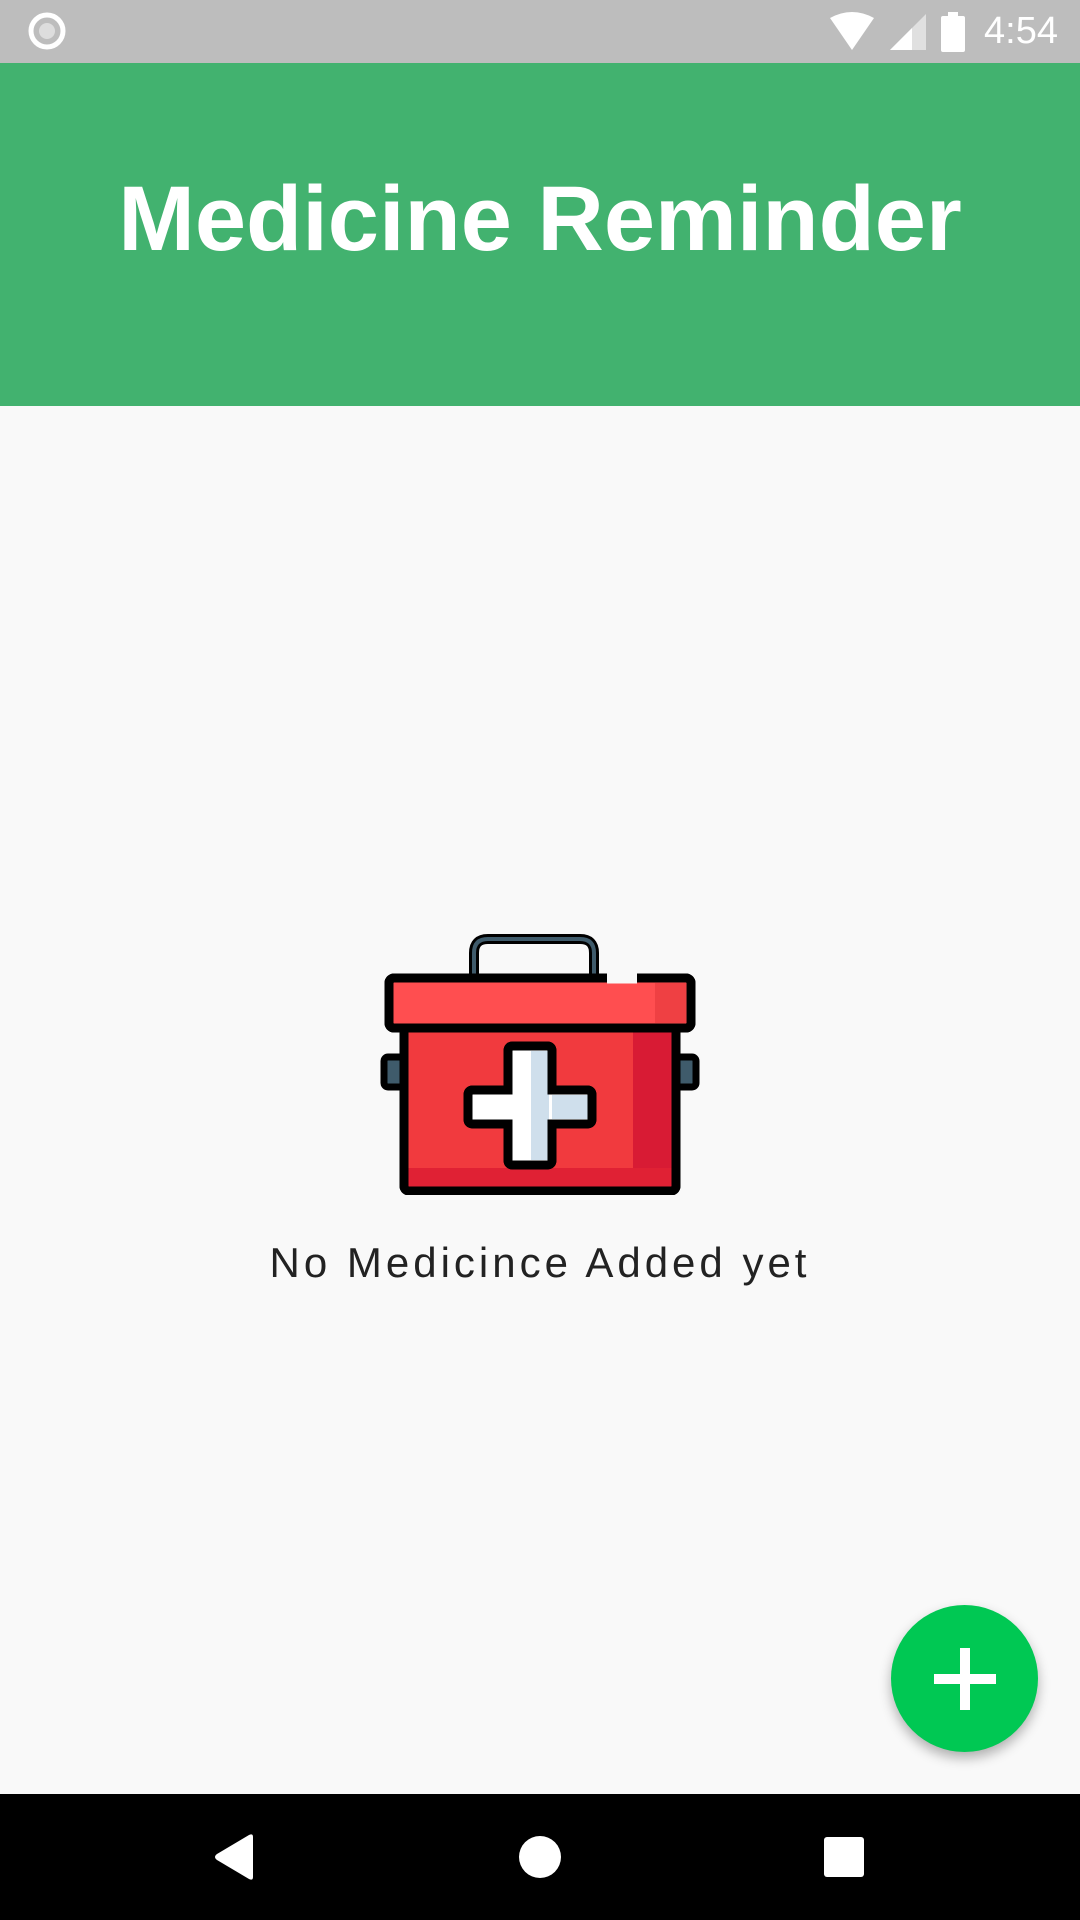  I want to click on battery-icon, so click(953, 31).